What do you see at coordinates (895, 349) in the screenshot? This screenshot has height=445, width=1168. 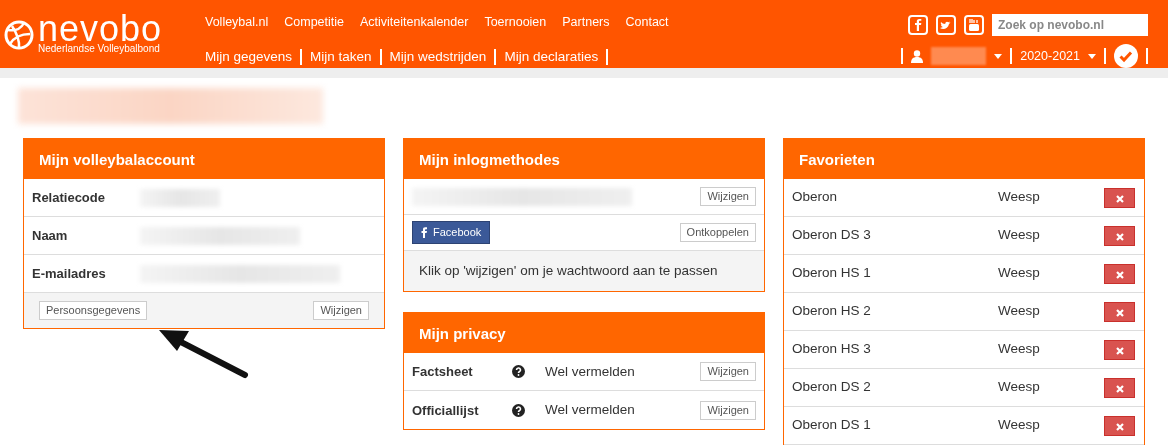 I see `team-name: Oberon HS 3` at bounding box center [895, 349].